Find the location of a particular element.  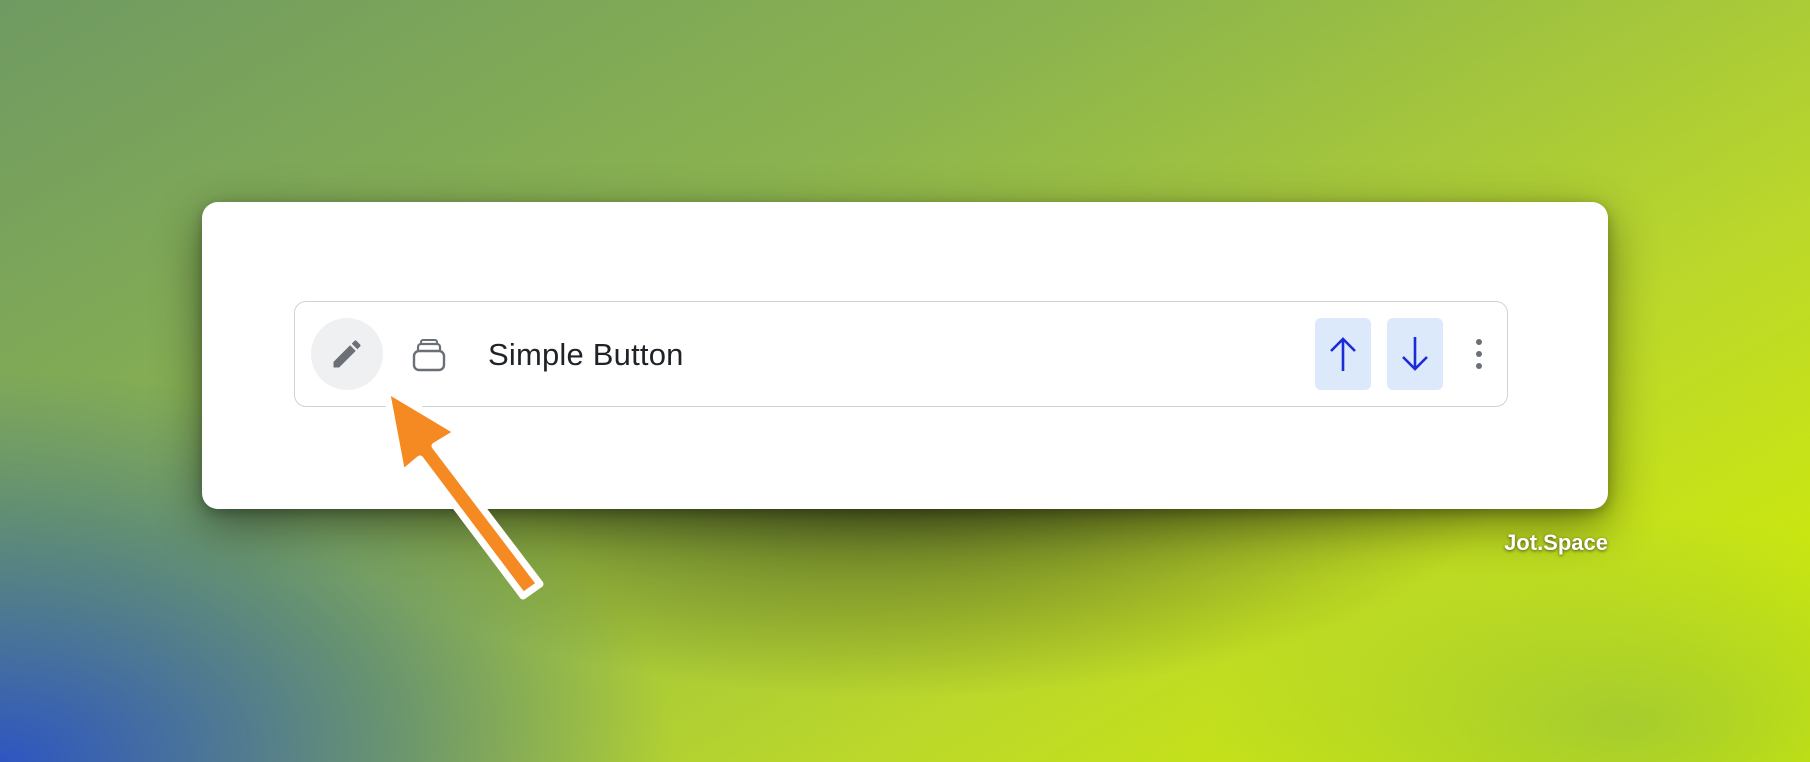

arrow-down-icon is located at coordinates (1415, 354).